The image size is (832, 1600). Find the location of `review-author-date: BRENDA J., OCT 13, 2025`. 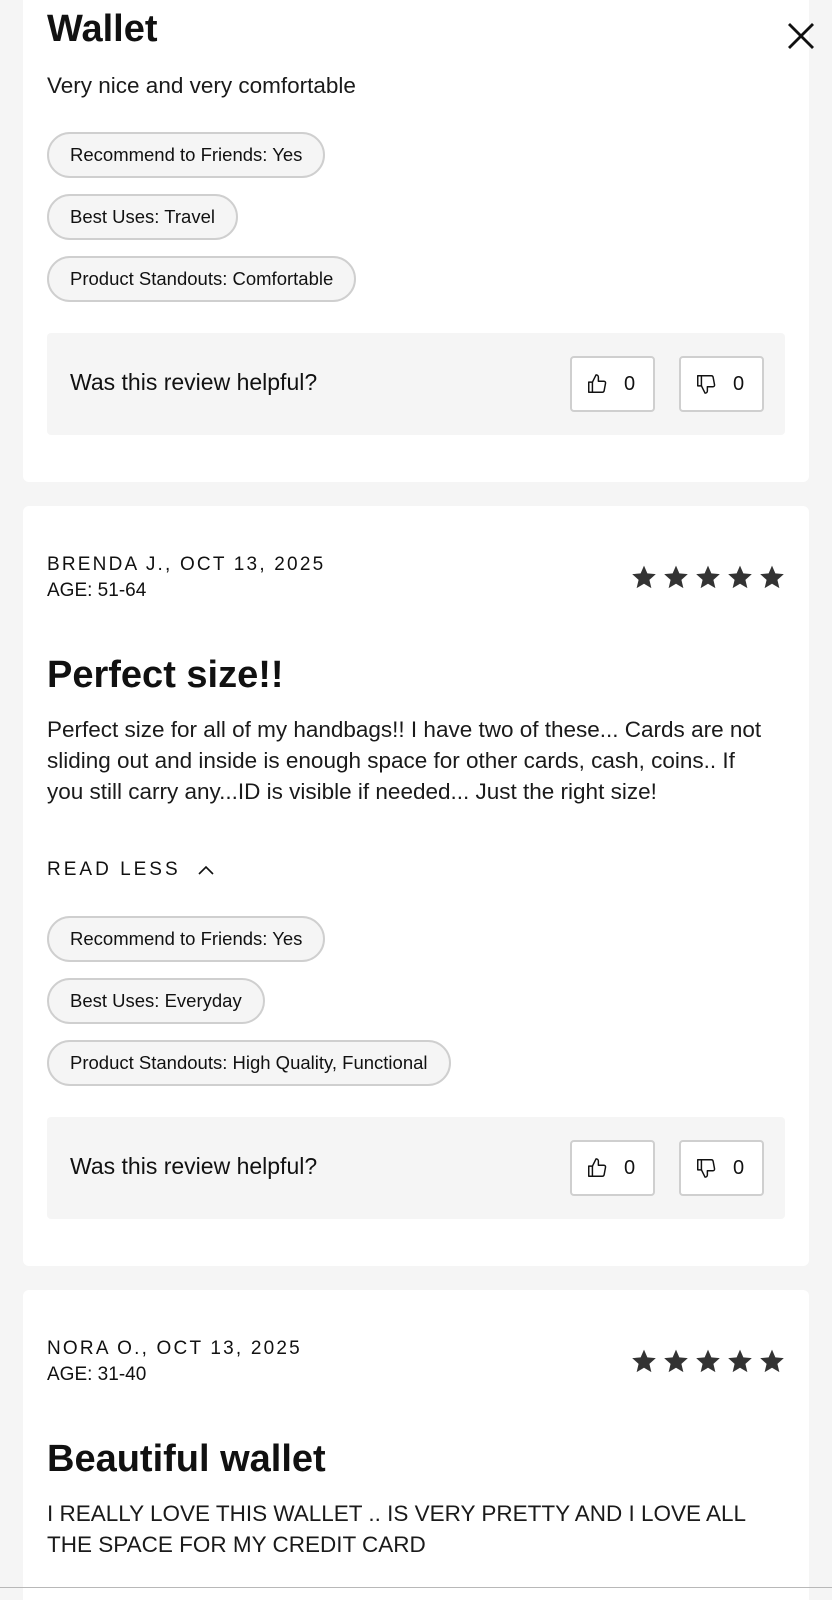

review-author-date: BRENDA J., OCT 13, 2025 is located at coordinates (186, 564).